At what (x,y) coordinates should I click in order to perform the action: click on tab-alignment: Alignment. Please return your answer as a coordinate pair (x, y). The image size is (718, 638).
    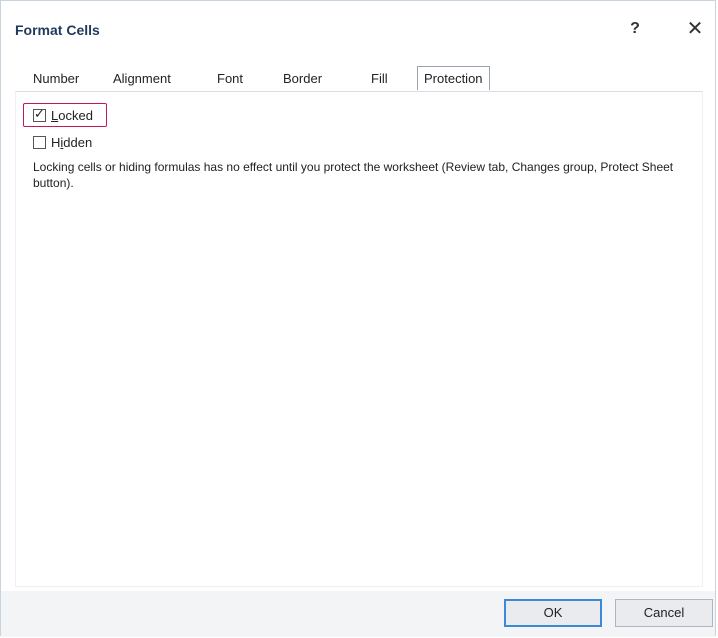
    Looking at the image, I should click on (142, 79).